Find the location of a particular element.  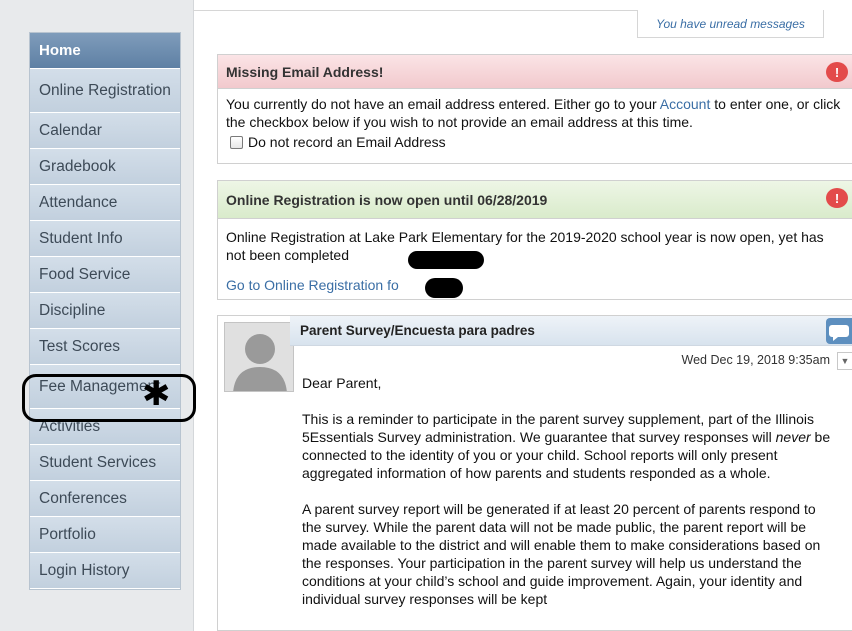

comment-icon is located at coordinates (839, 331).